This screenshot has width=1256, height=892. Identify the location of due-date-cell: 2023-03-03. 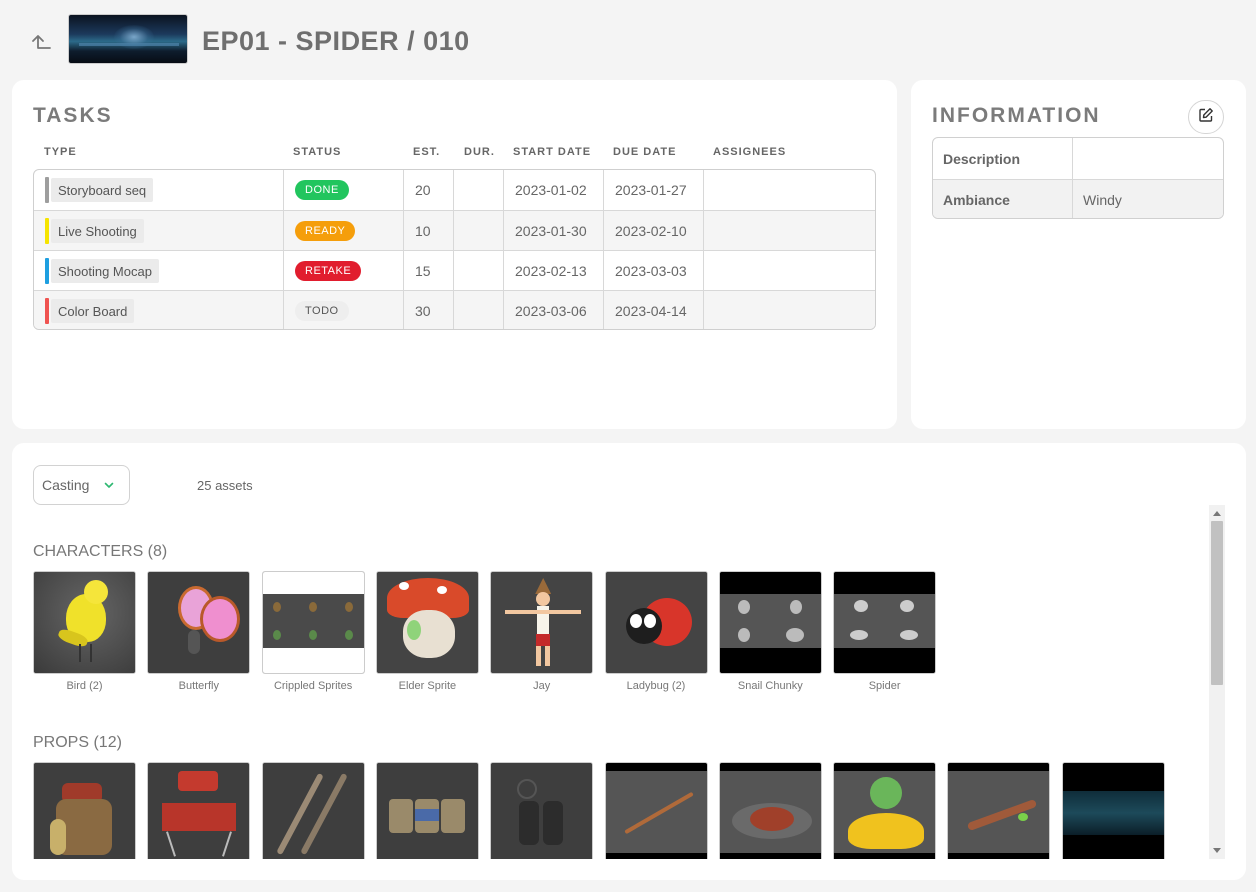
(653, 271).